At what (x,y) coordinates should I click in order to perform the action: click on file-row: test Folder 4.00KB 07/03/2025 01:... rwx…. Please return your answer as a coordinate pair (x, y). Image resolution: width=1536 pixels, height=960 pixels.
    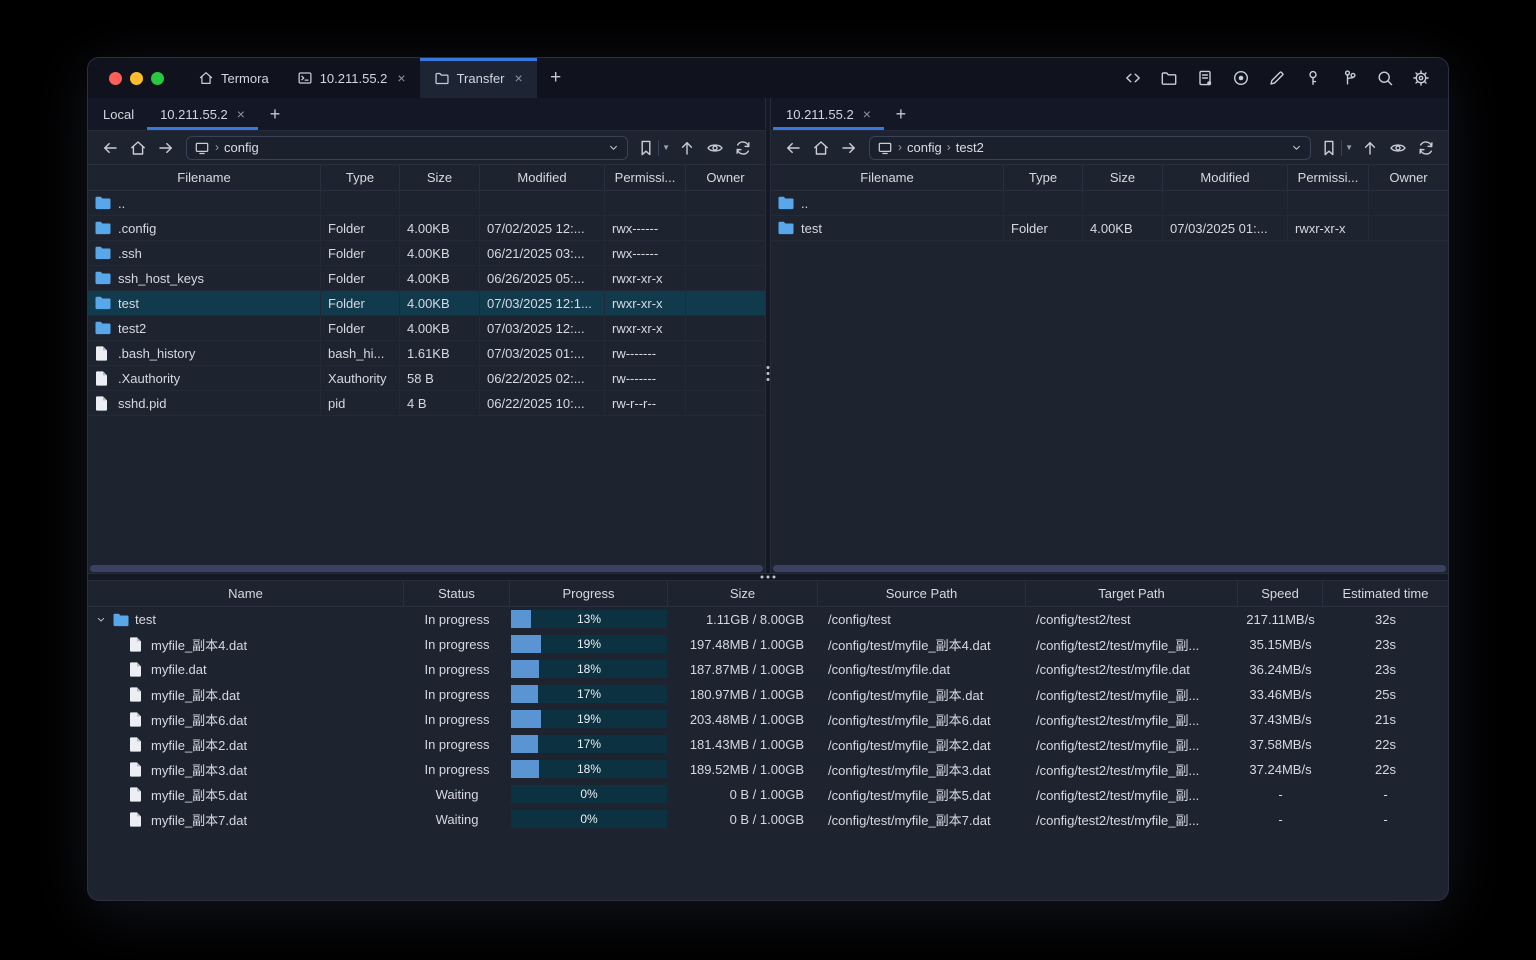
    Looking at the image, I should click on (1109, 228).